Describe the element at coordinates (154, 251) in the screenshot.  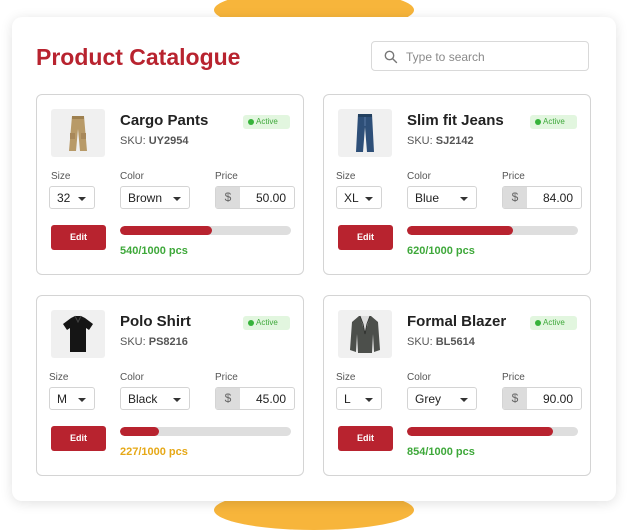
I see `stock-count: 540/1000 pcs` at that location.